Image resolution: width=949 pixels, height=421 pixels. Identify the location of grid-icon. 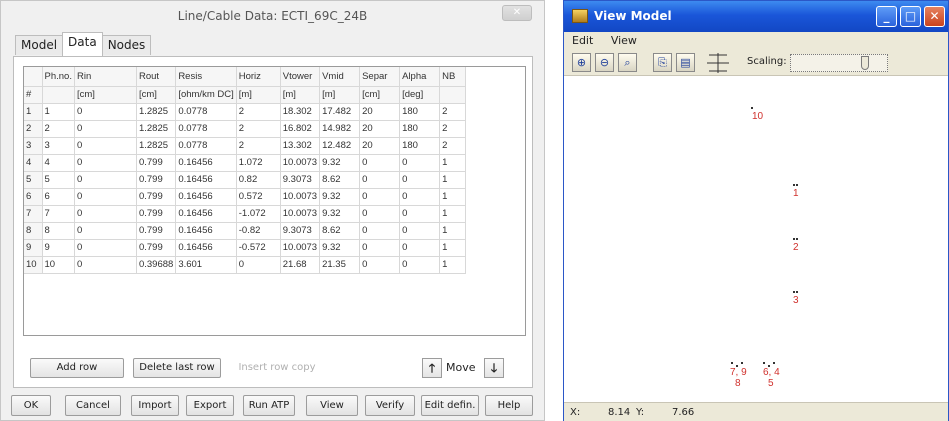
(718, 63).